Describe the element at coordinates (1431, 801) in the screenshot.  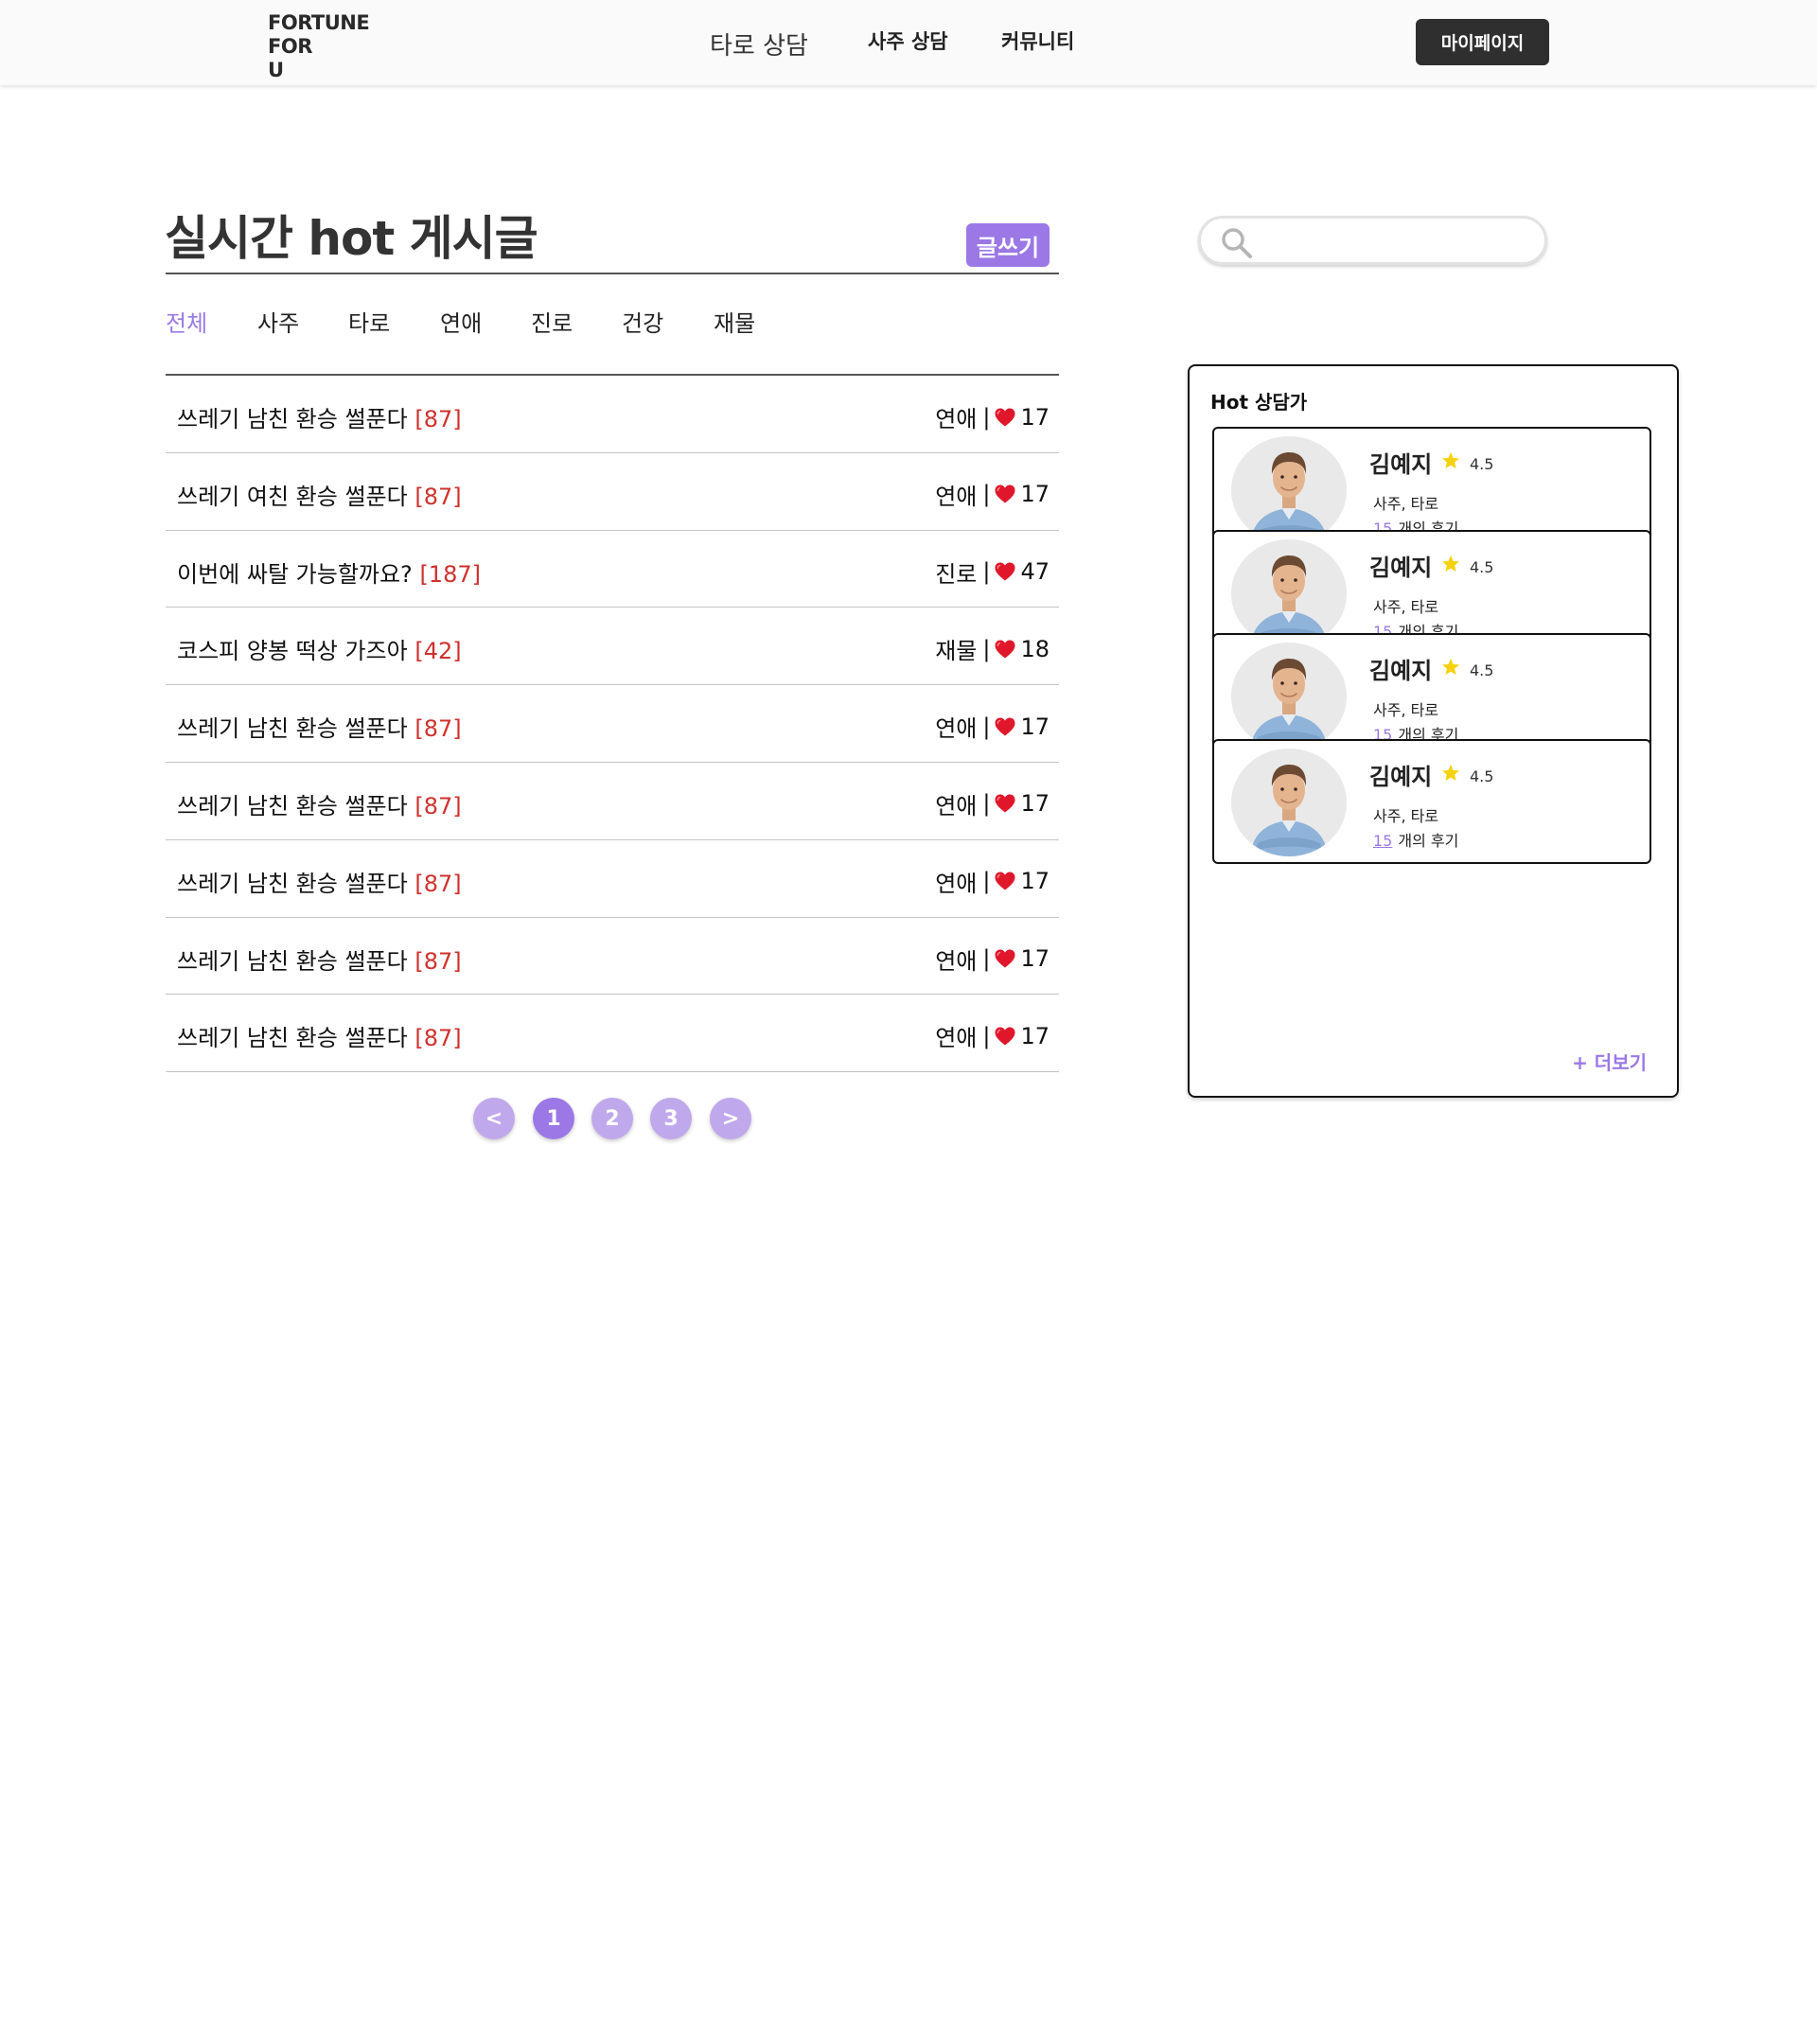
I see `counselor-card: 김예지 4.5 사주, 타로 15 개의 후기` at that location.